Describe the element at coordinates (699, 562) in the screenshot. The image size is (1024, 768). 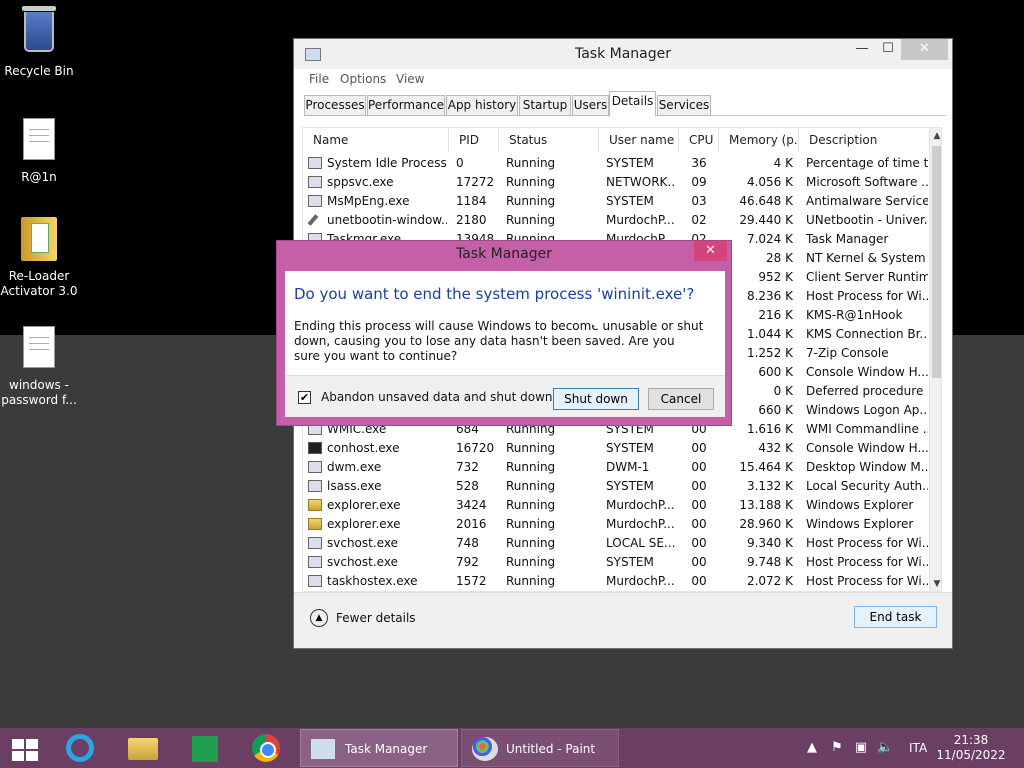
I see `cell-cpu: 00` at that location.